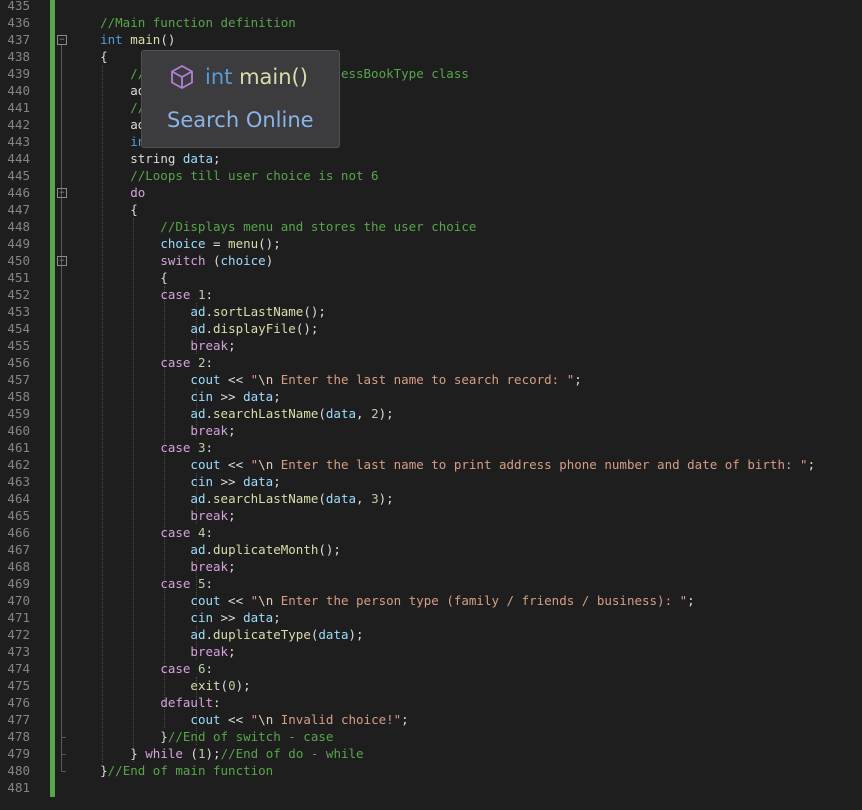  What do you see at coordinates (197, 311) in the screenshot?
I see `code-line: ad.sortLastName();` at bounding box center [197, 311].